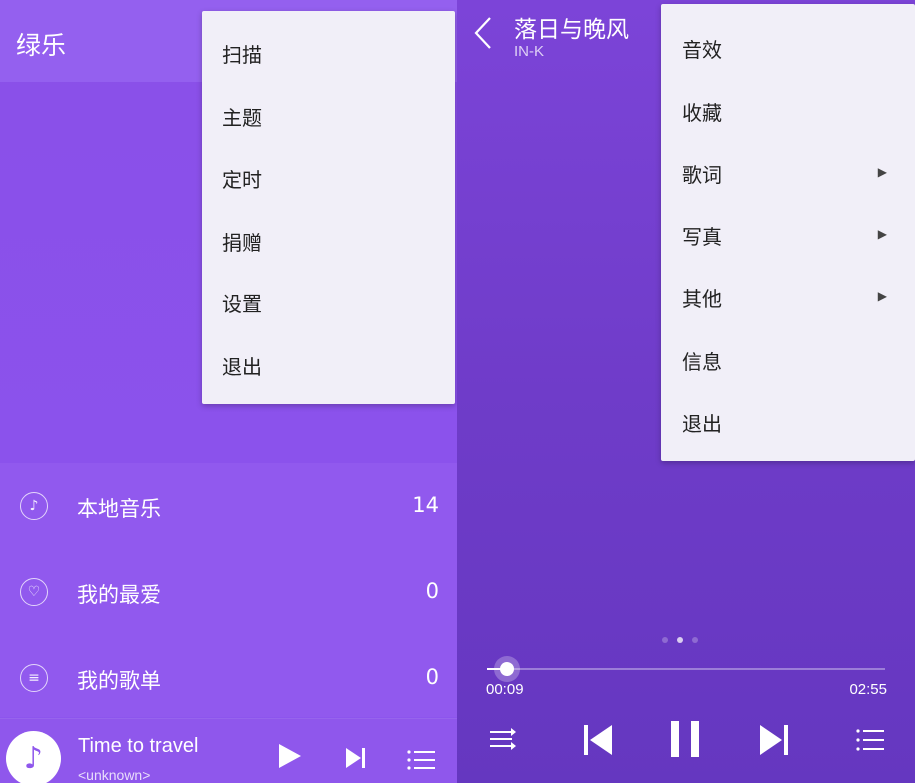  I want to click on menu-item-theme: 主题, so click(242, 116).